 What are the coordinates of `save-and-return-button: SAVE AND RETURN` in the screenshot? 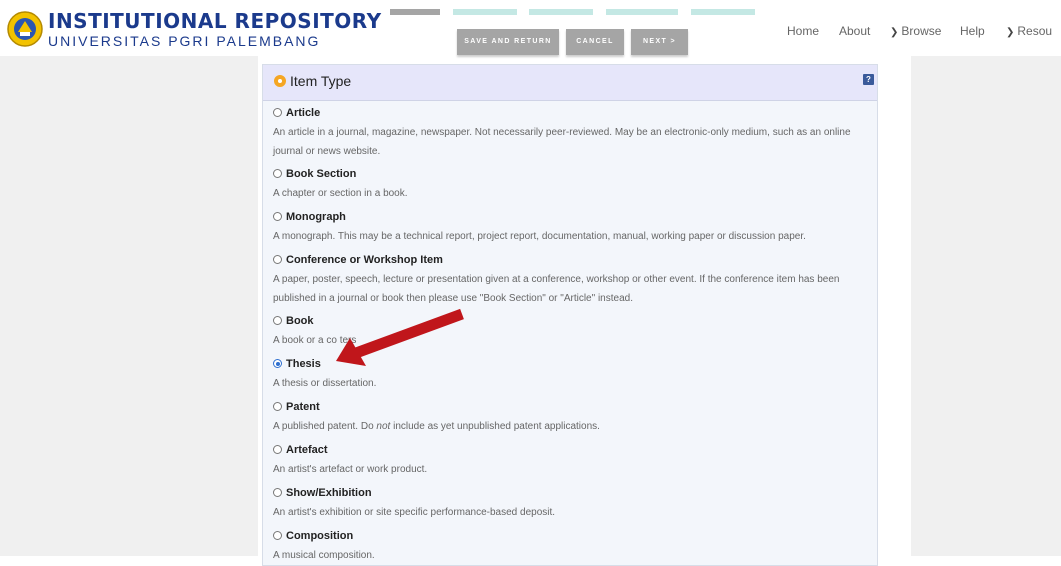 It's located at (508, 42).